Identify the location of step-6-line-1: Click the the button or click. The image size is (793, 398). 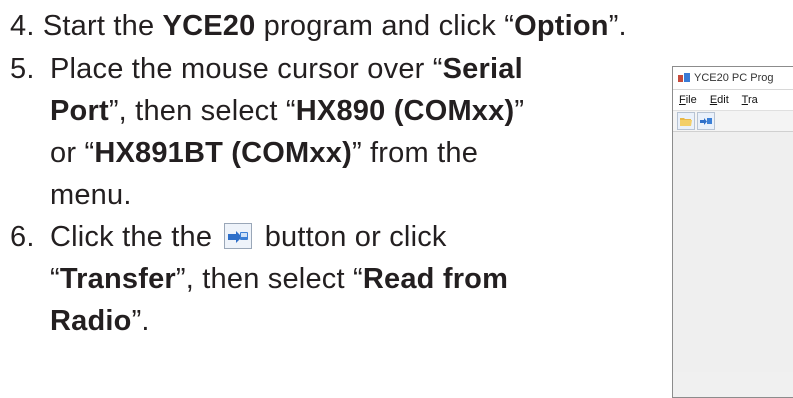
(248, 237).